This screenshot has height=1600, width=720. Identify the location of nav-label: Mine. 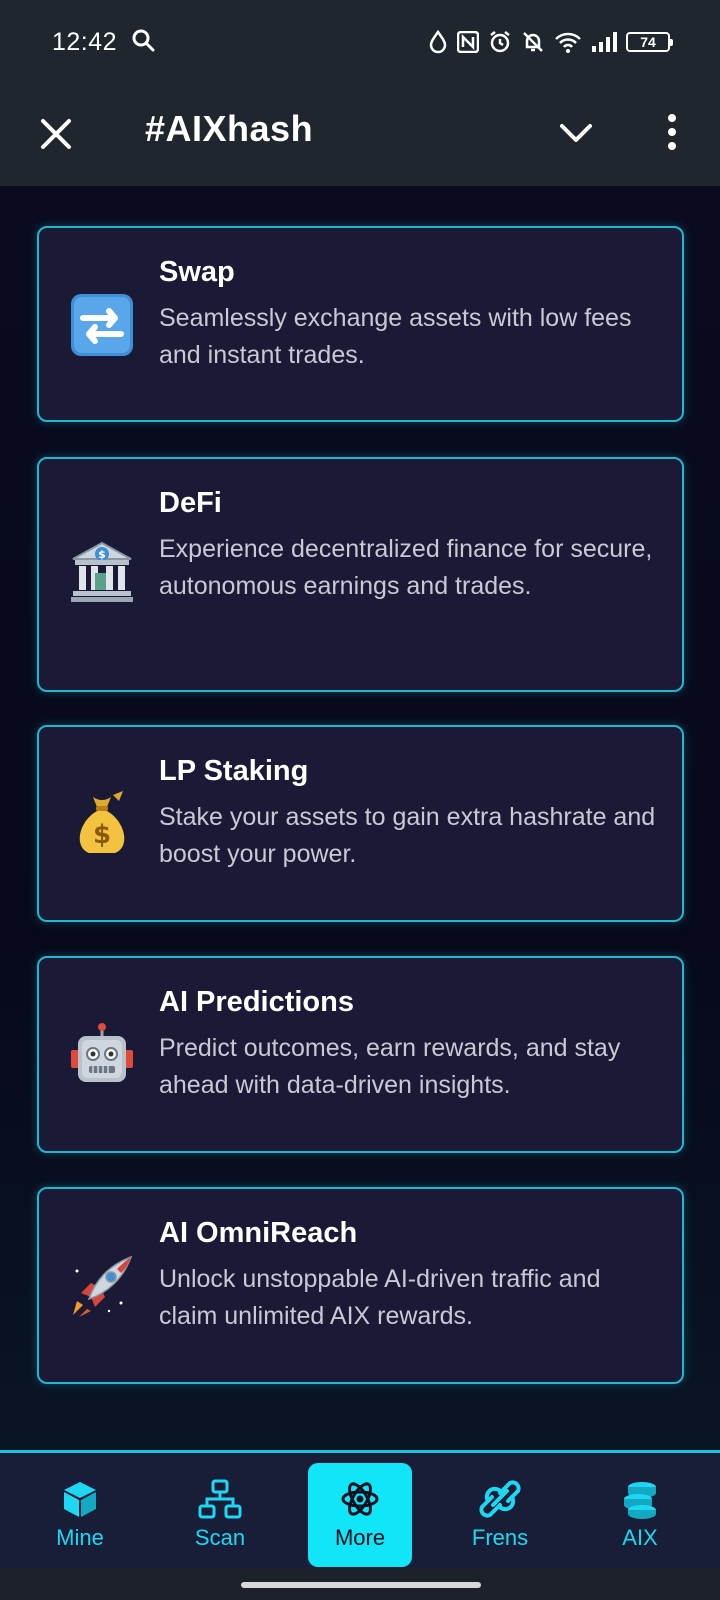
(80, 1537).